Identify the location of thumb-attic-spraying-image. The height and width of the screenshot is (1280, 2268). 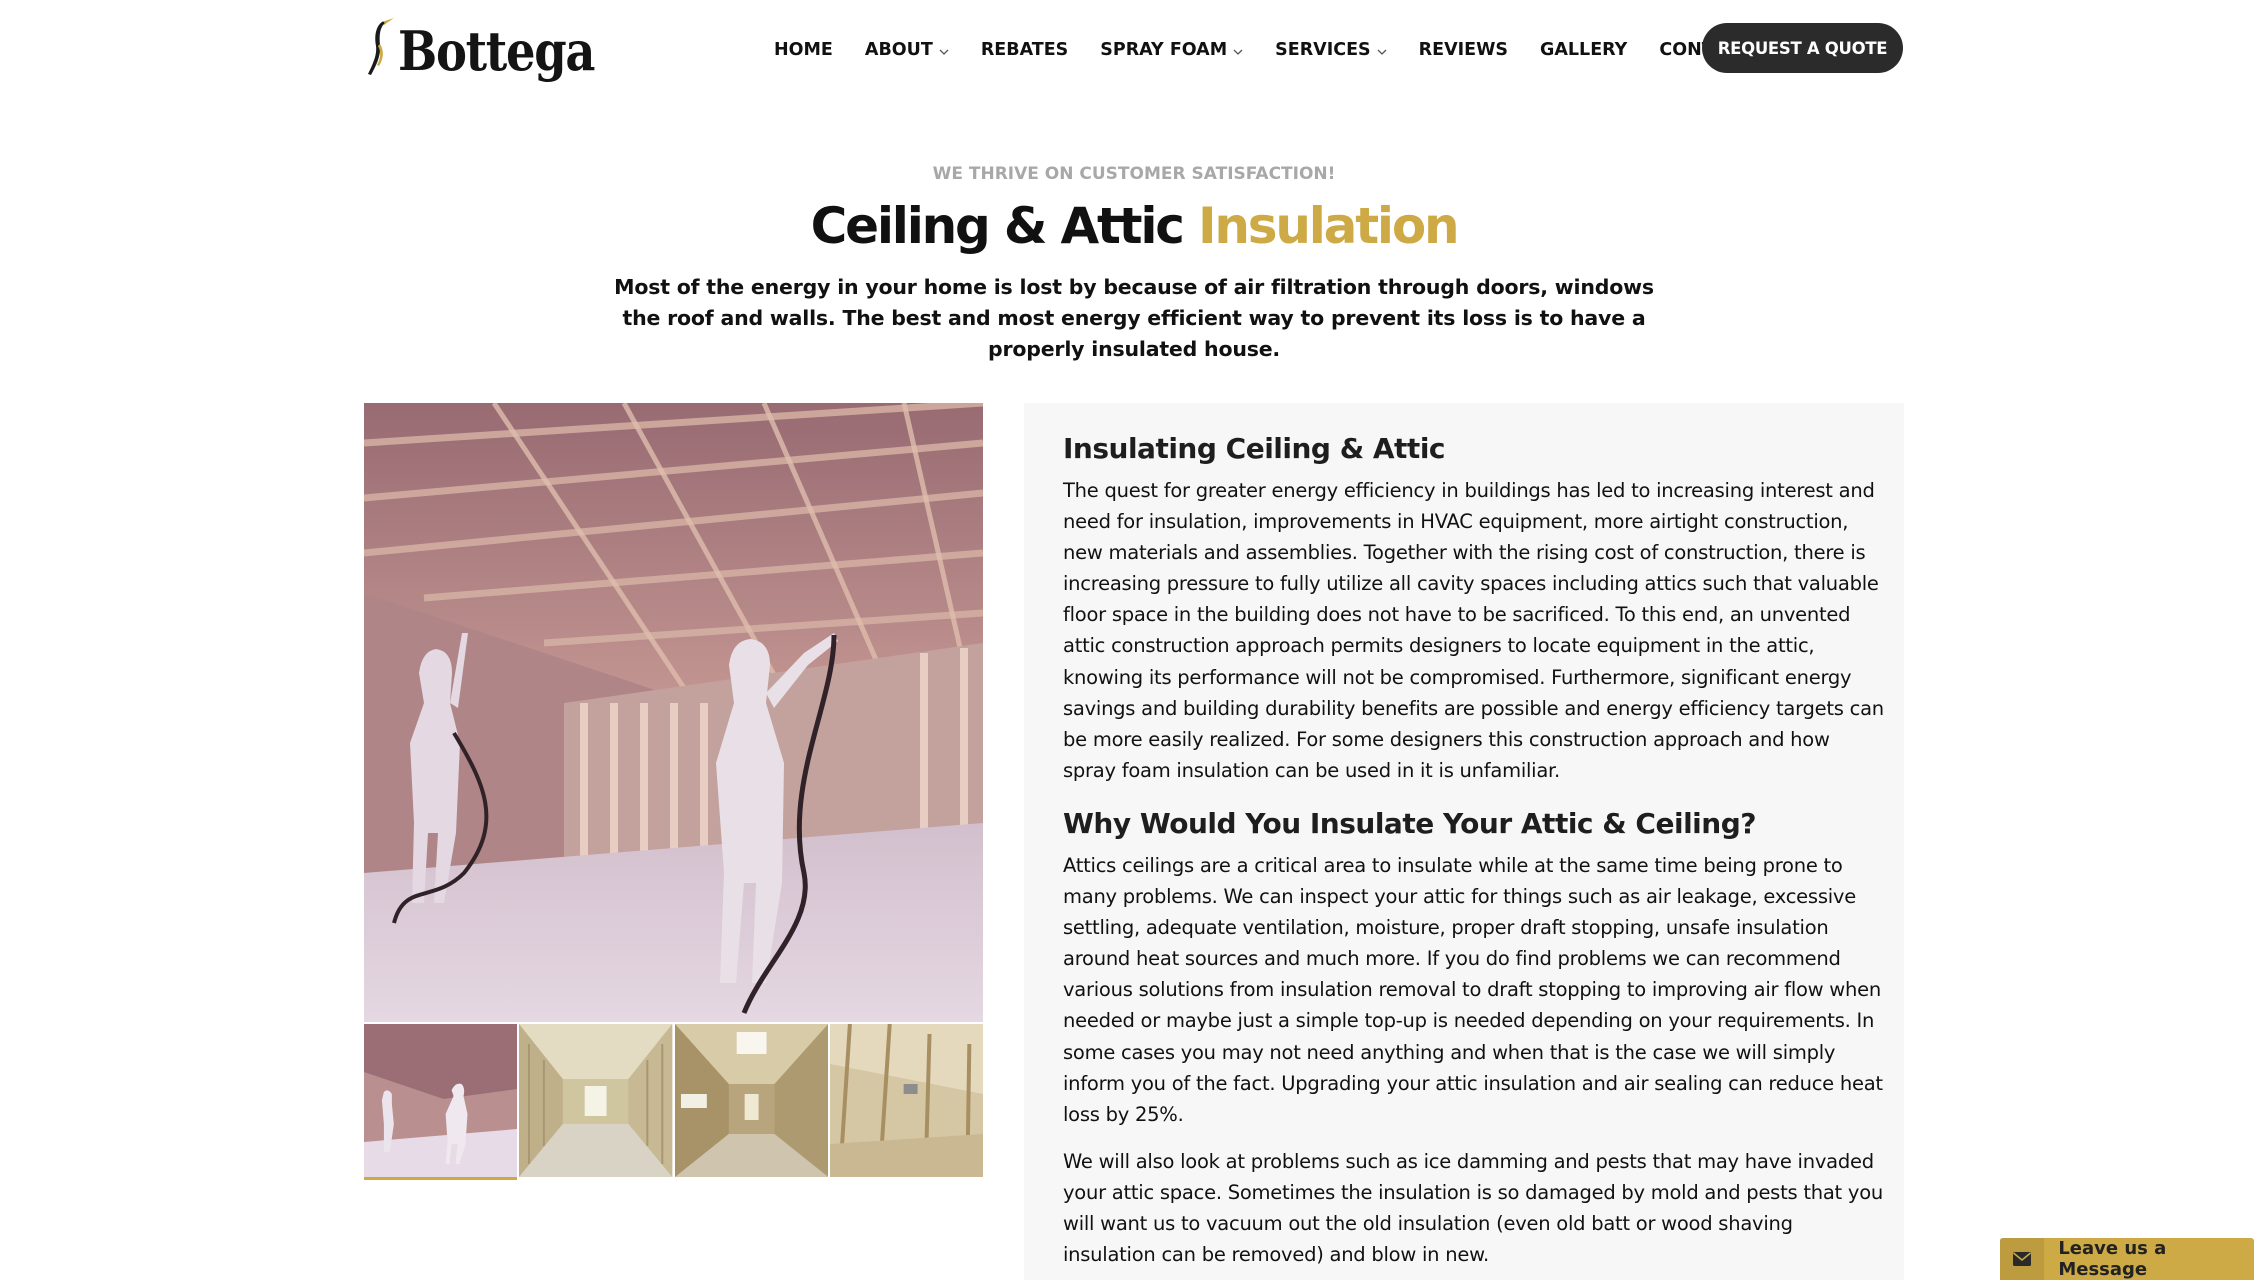
(441, 1100).